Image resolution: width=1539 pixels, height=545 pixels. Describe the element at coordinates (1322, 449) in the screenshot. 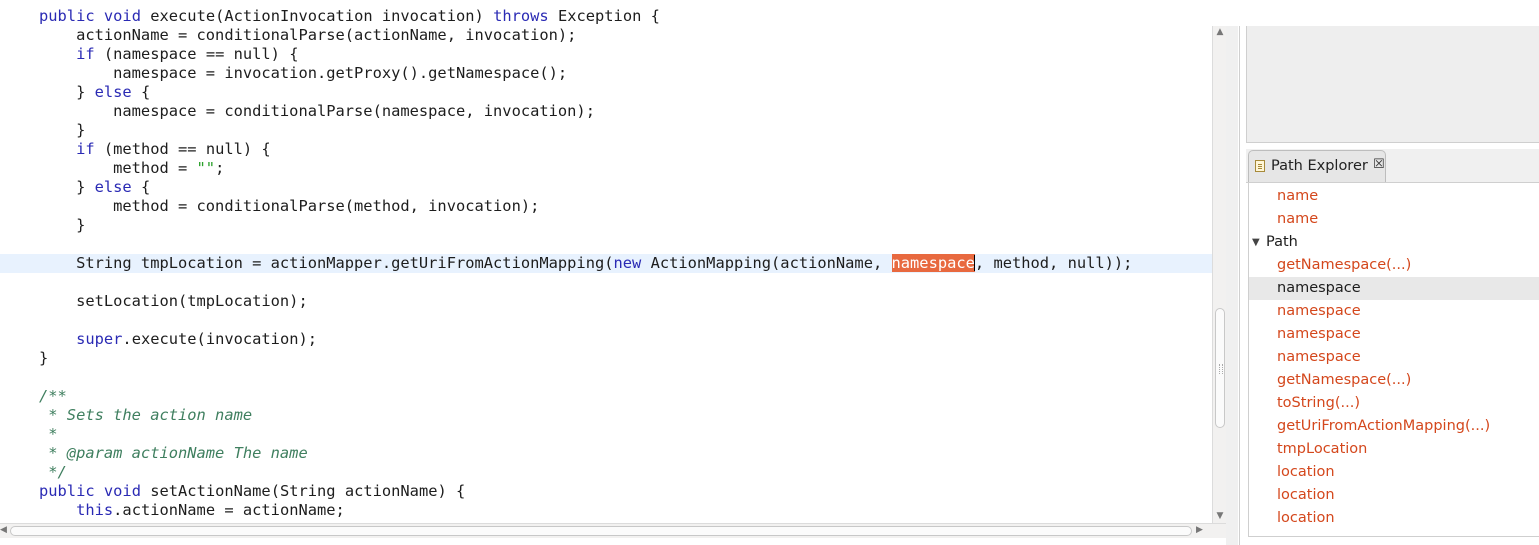

I see `tree-item-label: tmpLocation` at that location.